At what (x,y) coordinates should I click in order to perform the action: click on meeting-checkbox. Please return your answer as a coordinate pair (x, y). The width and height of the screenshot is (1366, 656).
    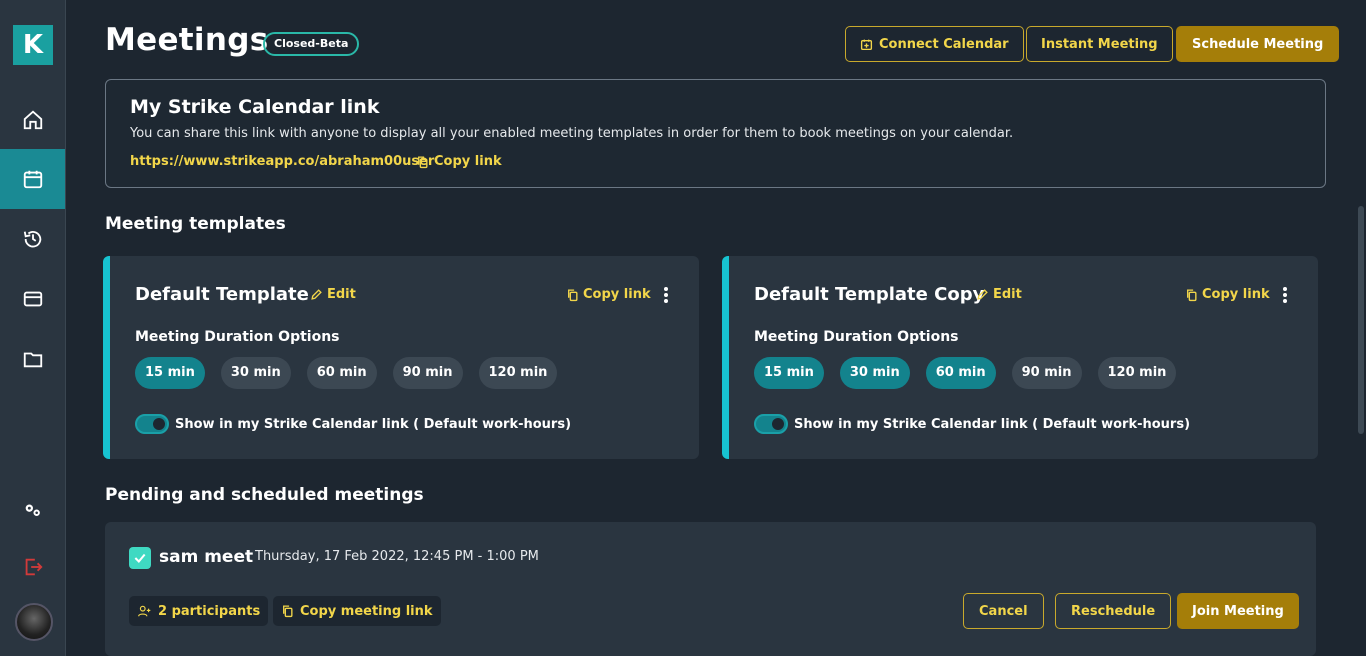
    Looking at the image, I should click on (140, 558).